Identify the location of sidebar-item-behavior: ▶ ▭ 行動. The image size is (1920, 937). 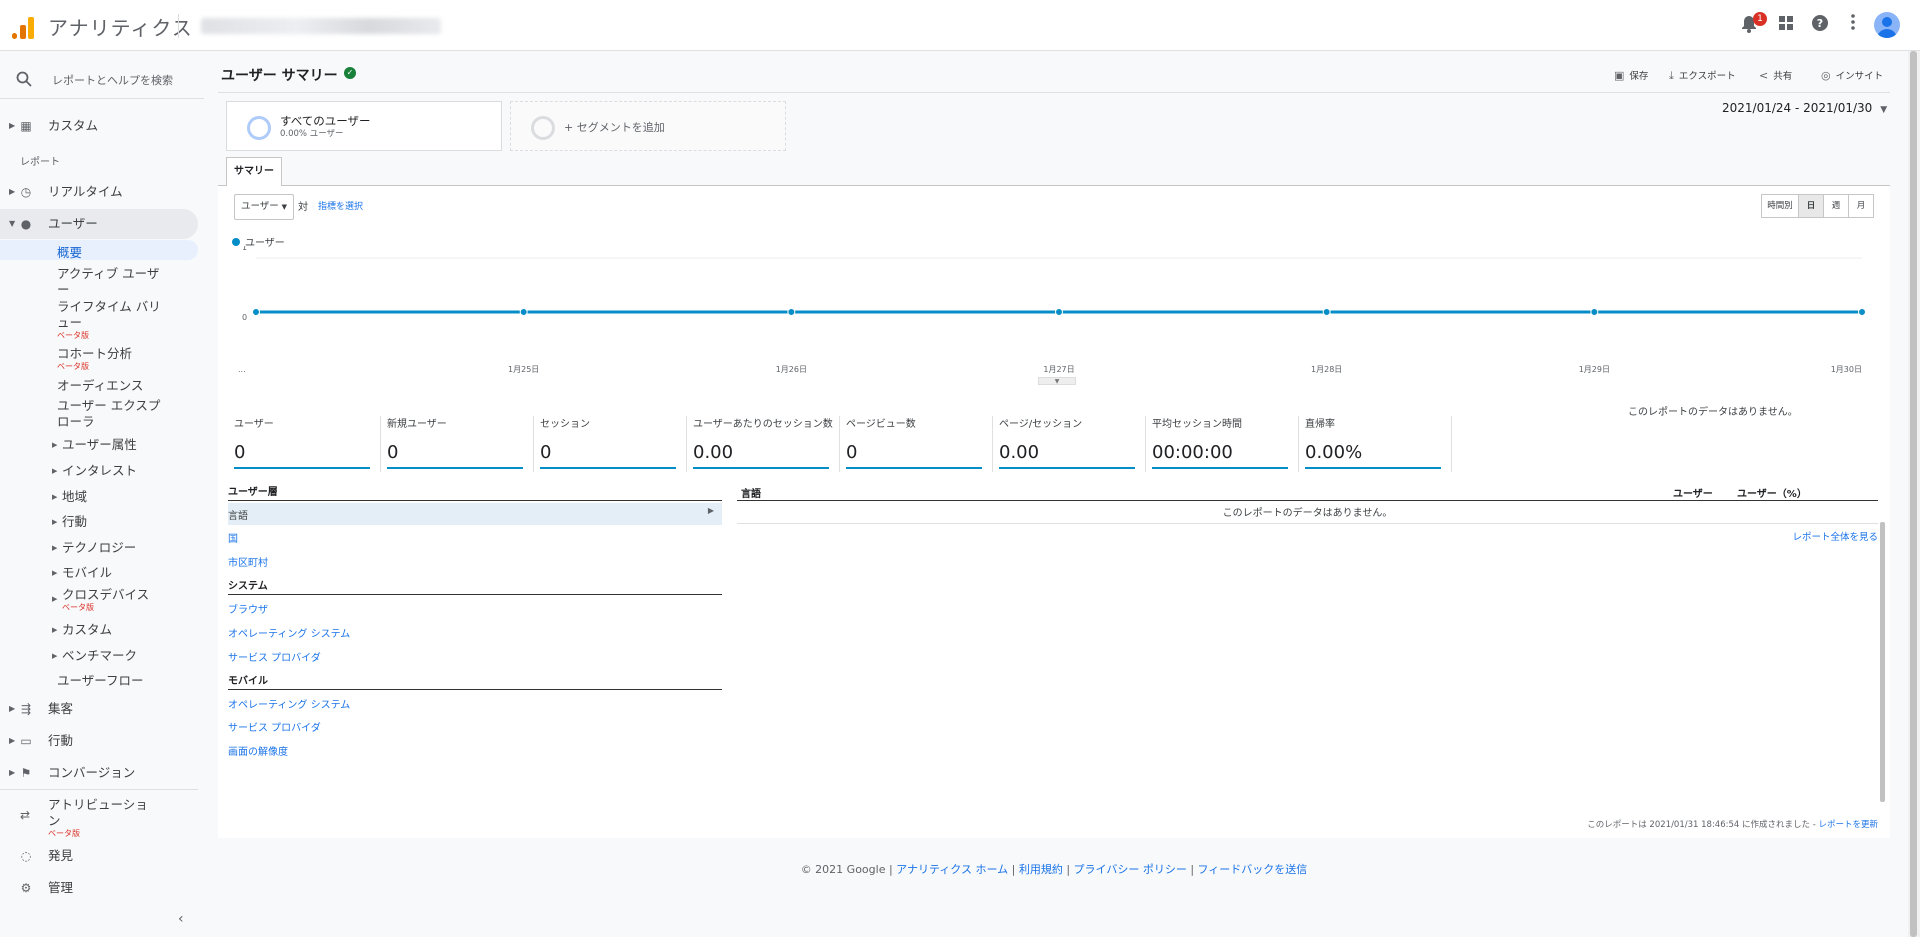
(99, 741).